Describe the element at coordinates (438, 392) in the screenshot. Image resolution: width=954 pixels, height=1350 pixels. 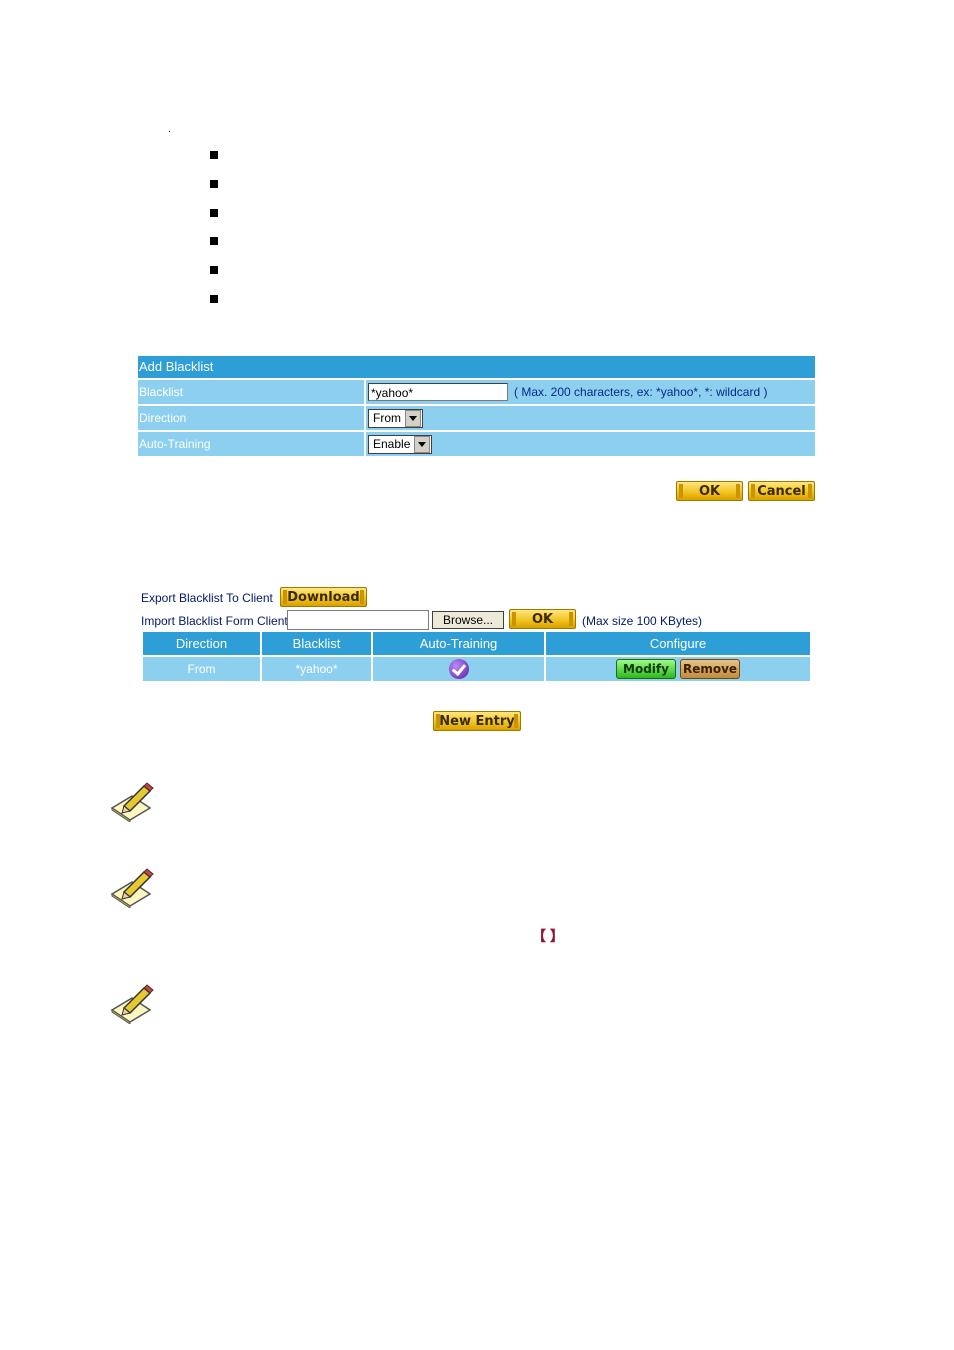
I see `blacklist-input: *yahoo*` at that location.